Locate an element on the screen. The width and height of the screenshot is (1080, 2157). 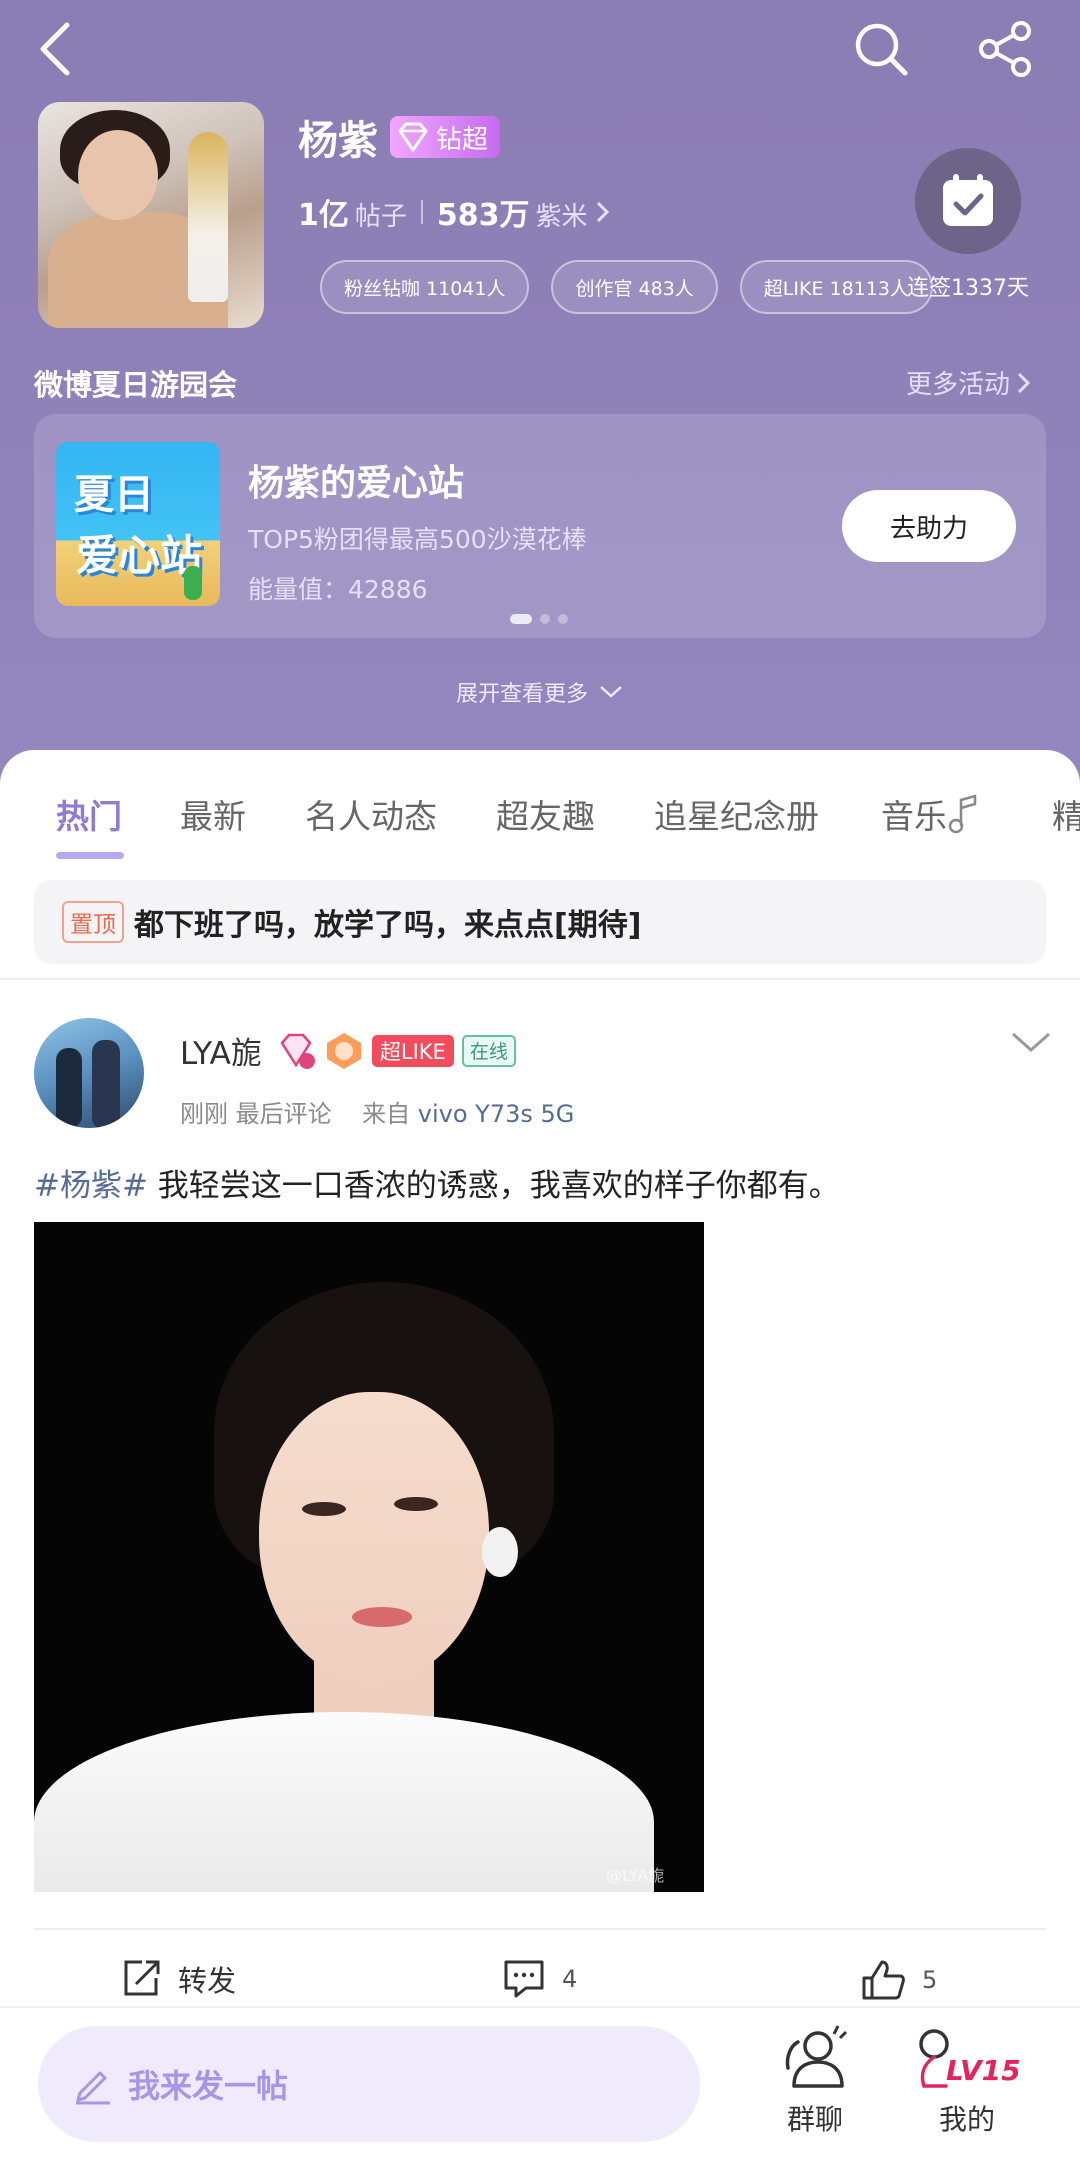
cactus-icon is located at coordinates (193, 583).